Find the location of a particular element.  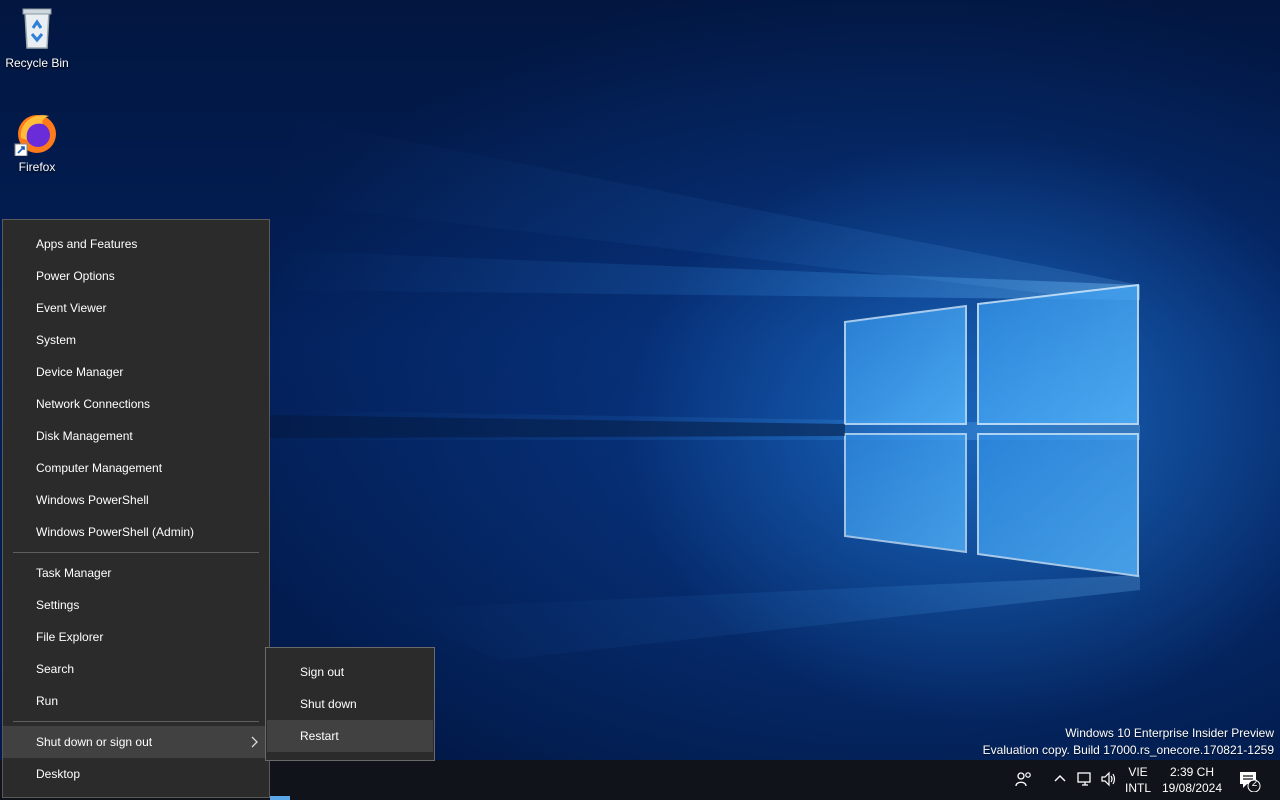

menu-item-computer-management: Computer Management is located at coordinates (136, 468).